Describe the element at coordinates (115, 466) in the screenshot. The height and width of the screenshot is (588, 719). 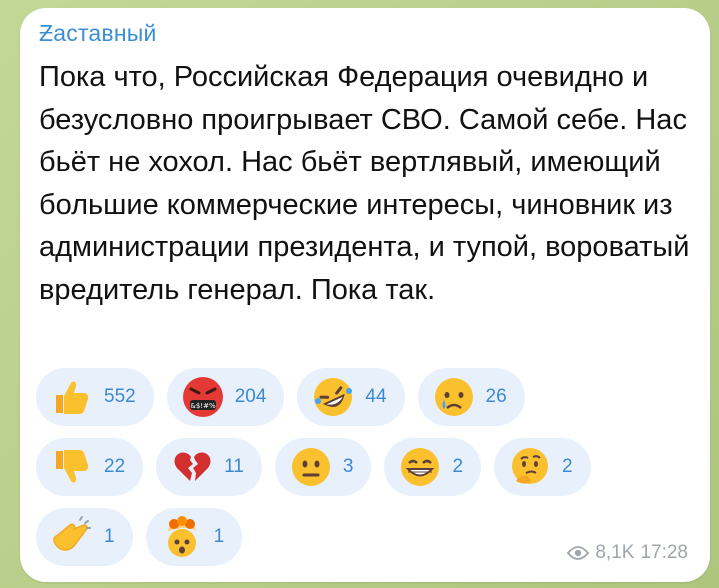
I see `reaction-count: 22` at that location.